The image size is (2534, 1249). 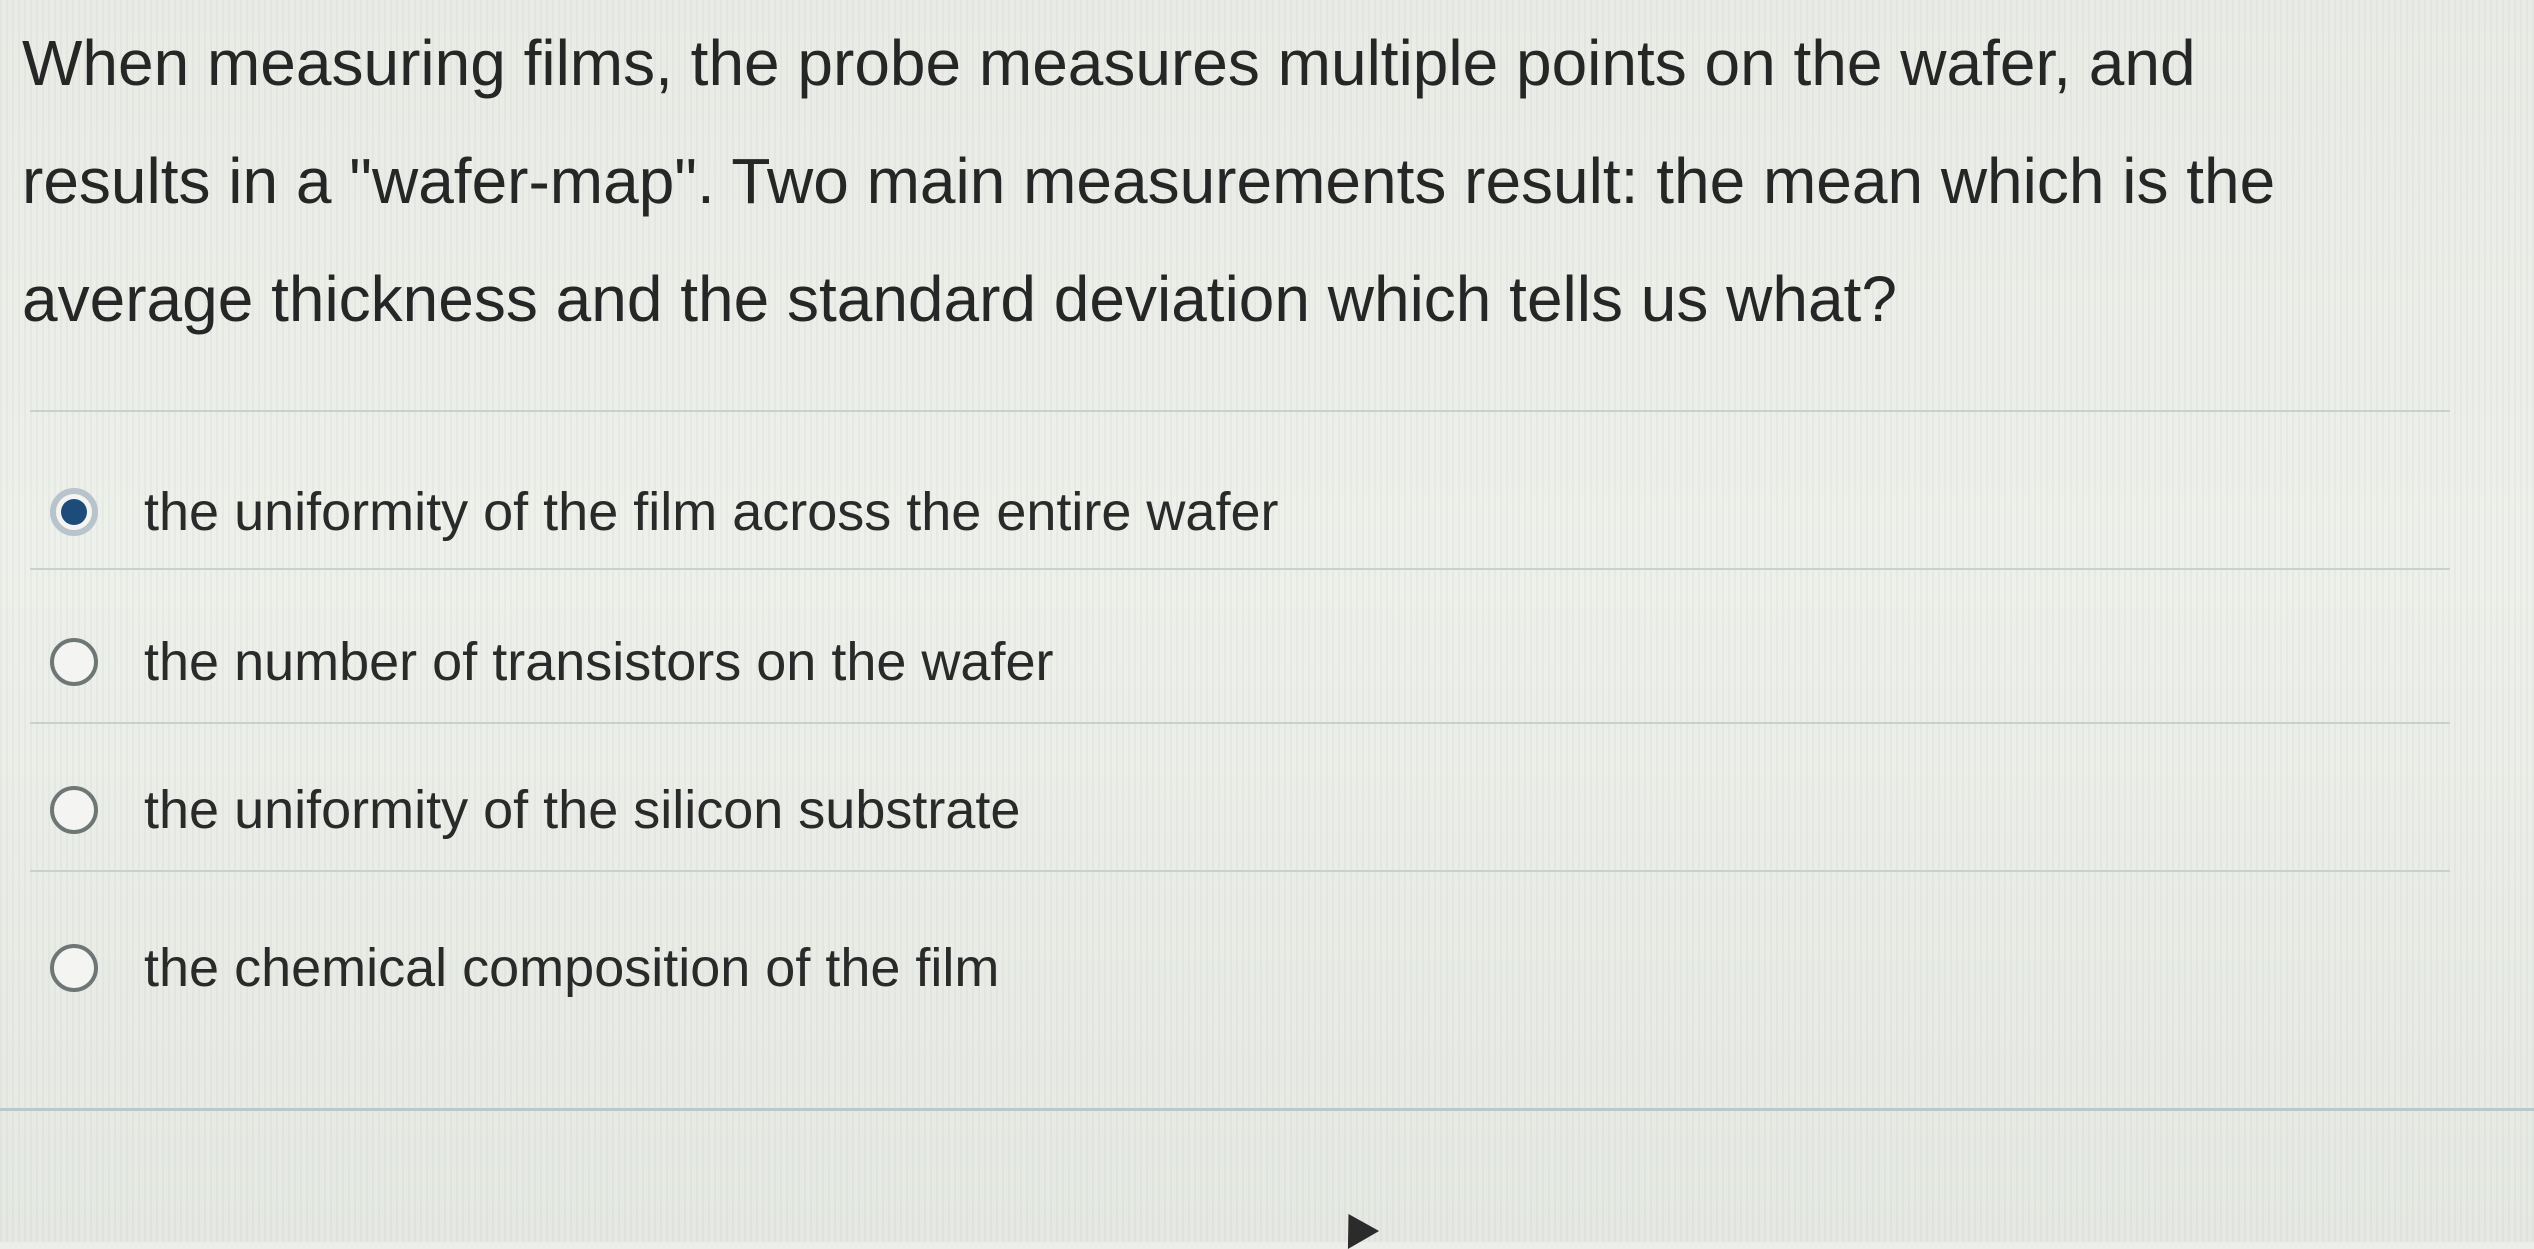 What do you see at coordinates (599, 662) in the screenshot?
I see `answer-option-label: the number of transistors on the wafer` at bounding box center [599, 662].